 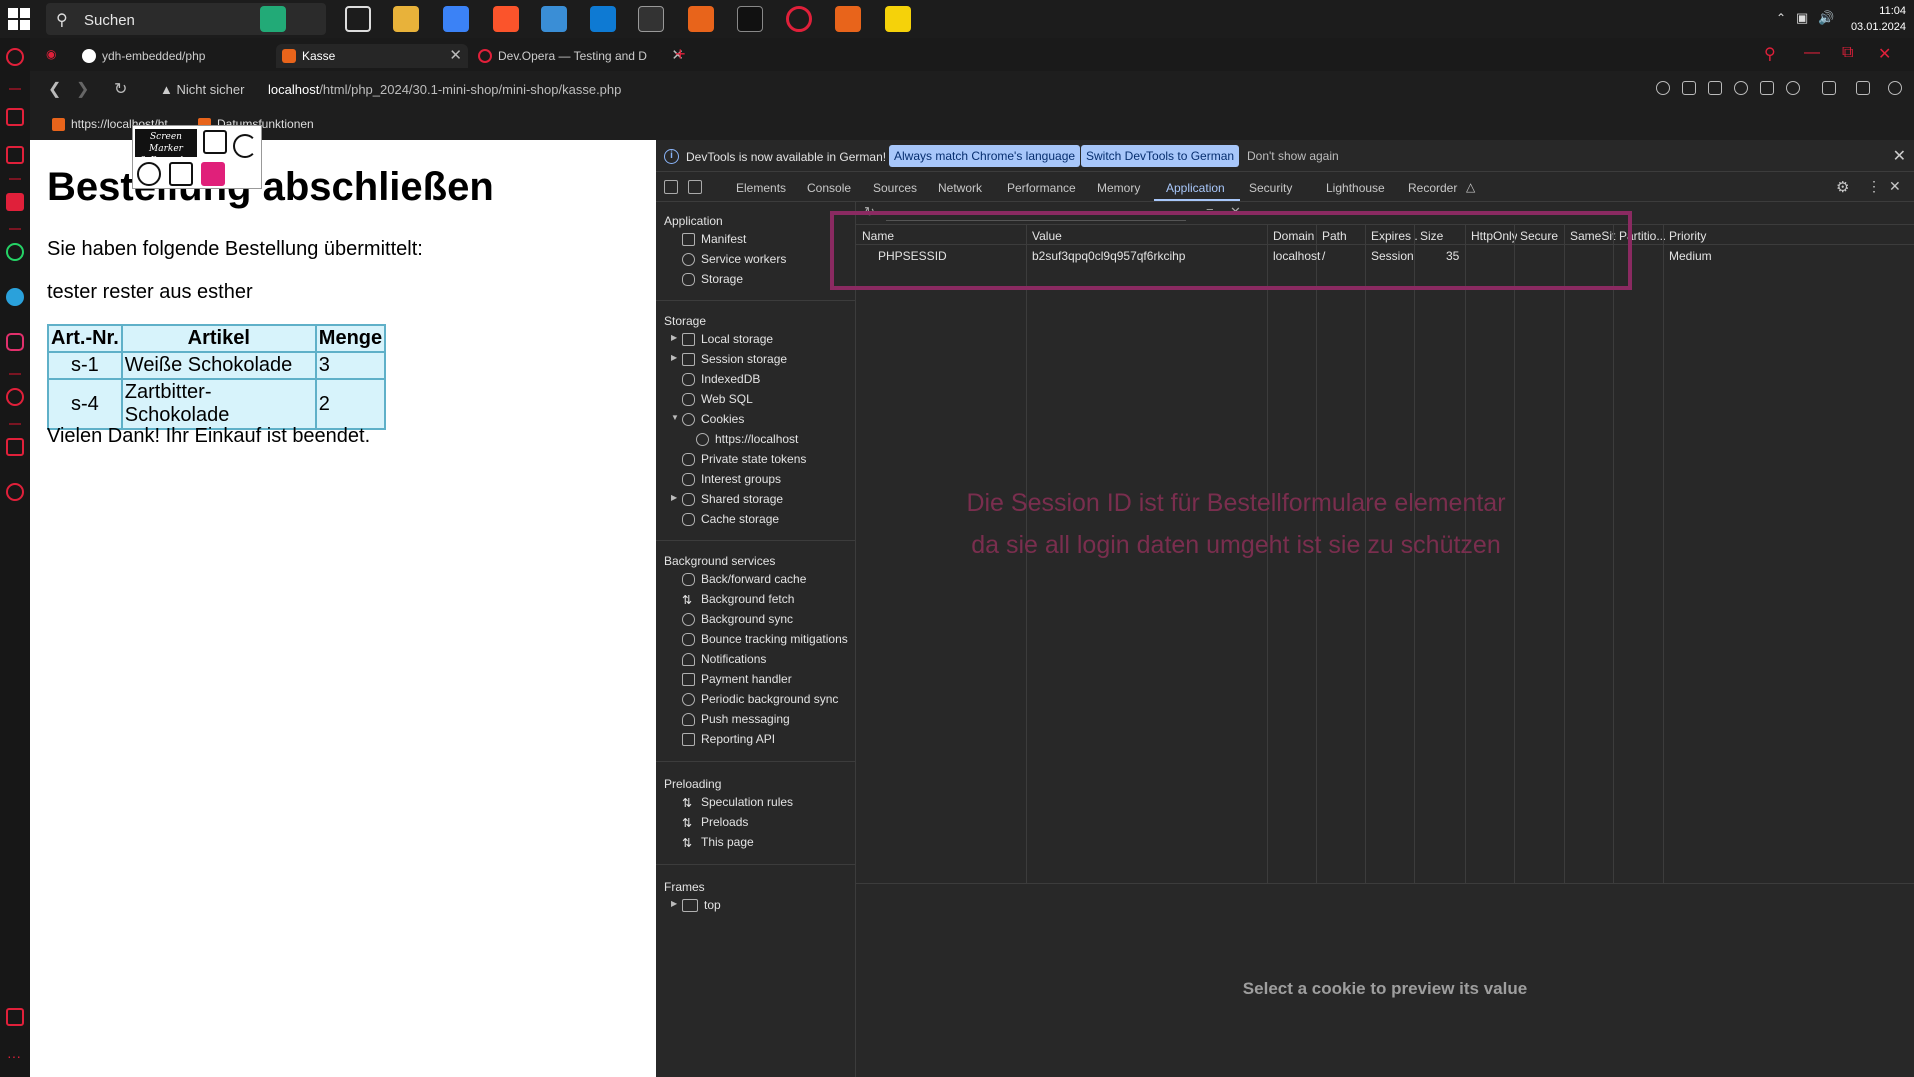 What do you see at coordinates (372, 56) in the screenshot?
I see `tab-kasse: Kasse ✕` at bounding box center [372, 56].